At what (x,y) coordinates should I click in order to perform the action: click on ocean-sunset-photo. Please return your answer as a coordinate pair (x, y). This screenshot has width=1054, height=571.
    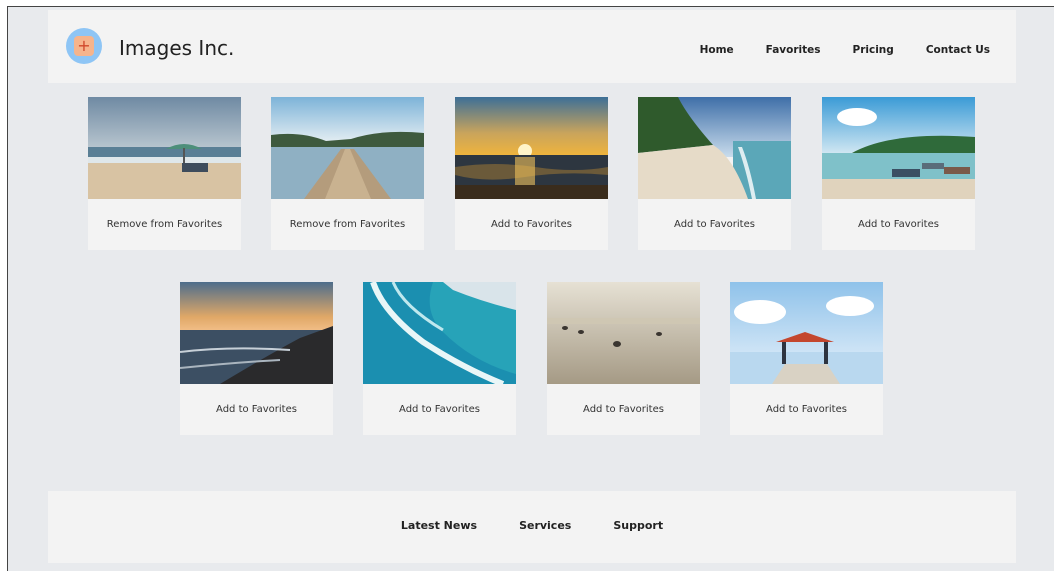
    Looking at the image, I should click on (531, 148).